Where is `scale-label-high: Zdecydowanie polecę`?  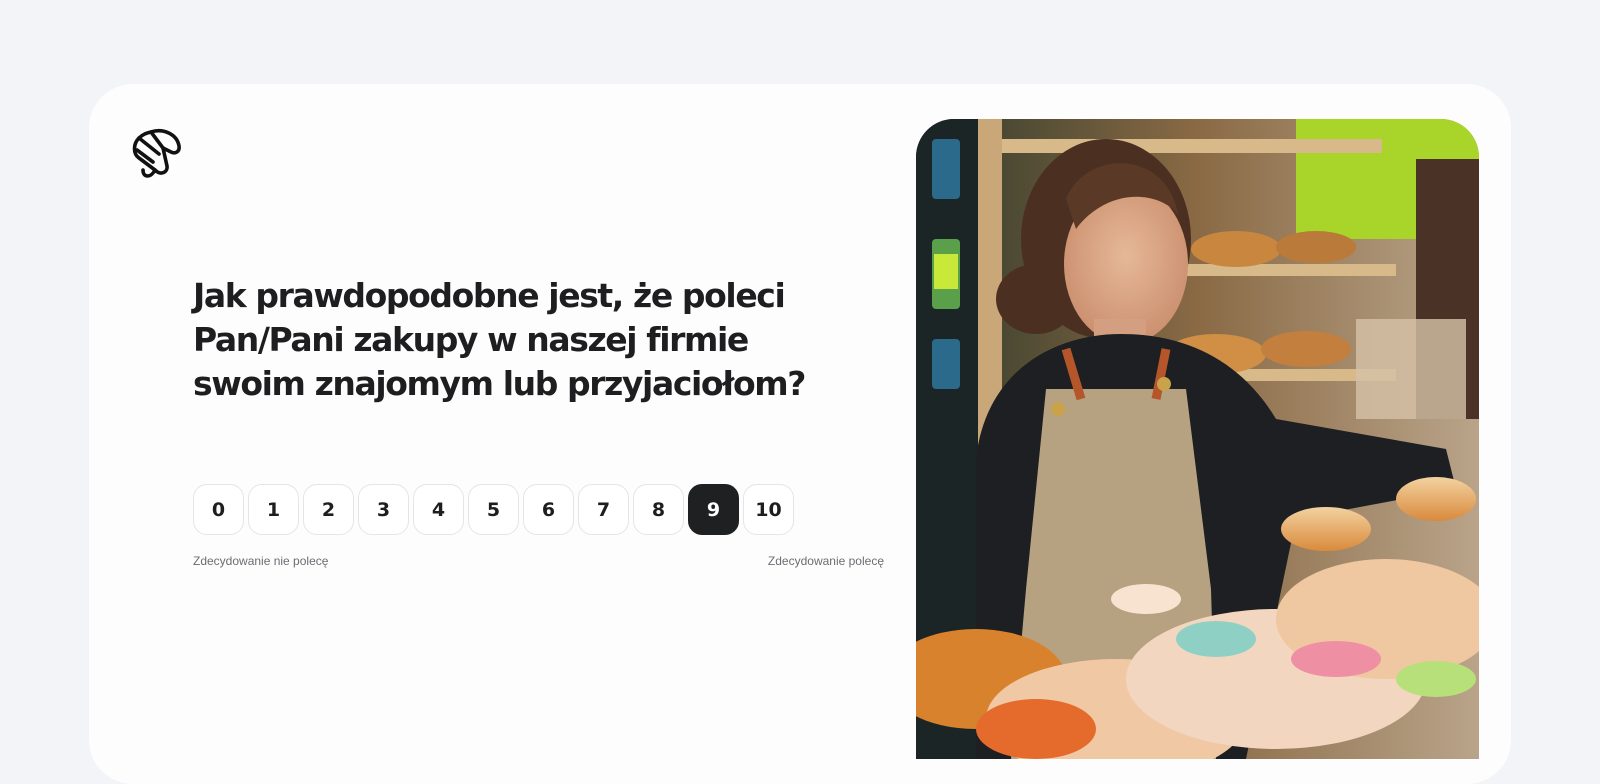 scale-label-high: Zdecydowanie polecę is located at coordinates (825, 561).